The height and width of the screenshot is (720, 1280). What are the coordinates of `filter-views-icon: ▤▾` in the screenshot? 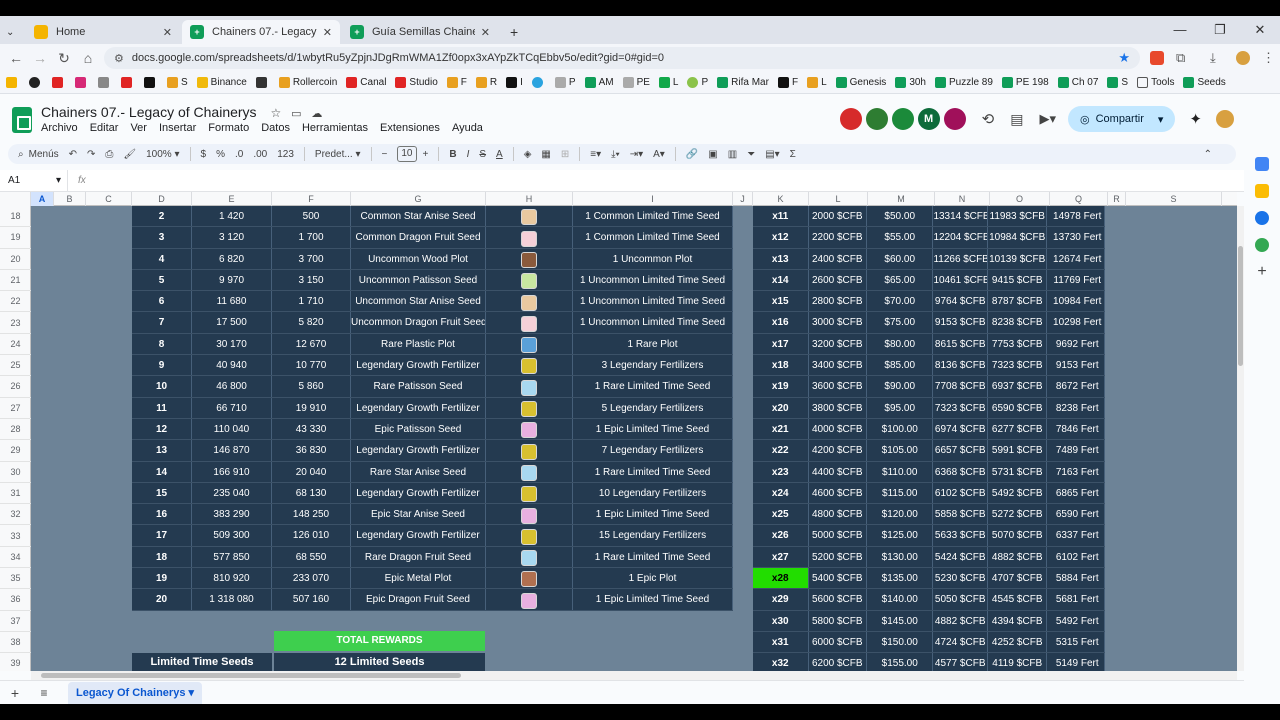 It's located at (772, 154).